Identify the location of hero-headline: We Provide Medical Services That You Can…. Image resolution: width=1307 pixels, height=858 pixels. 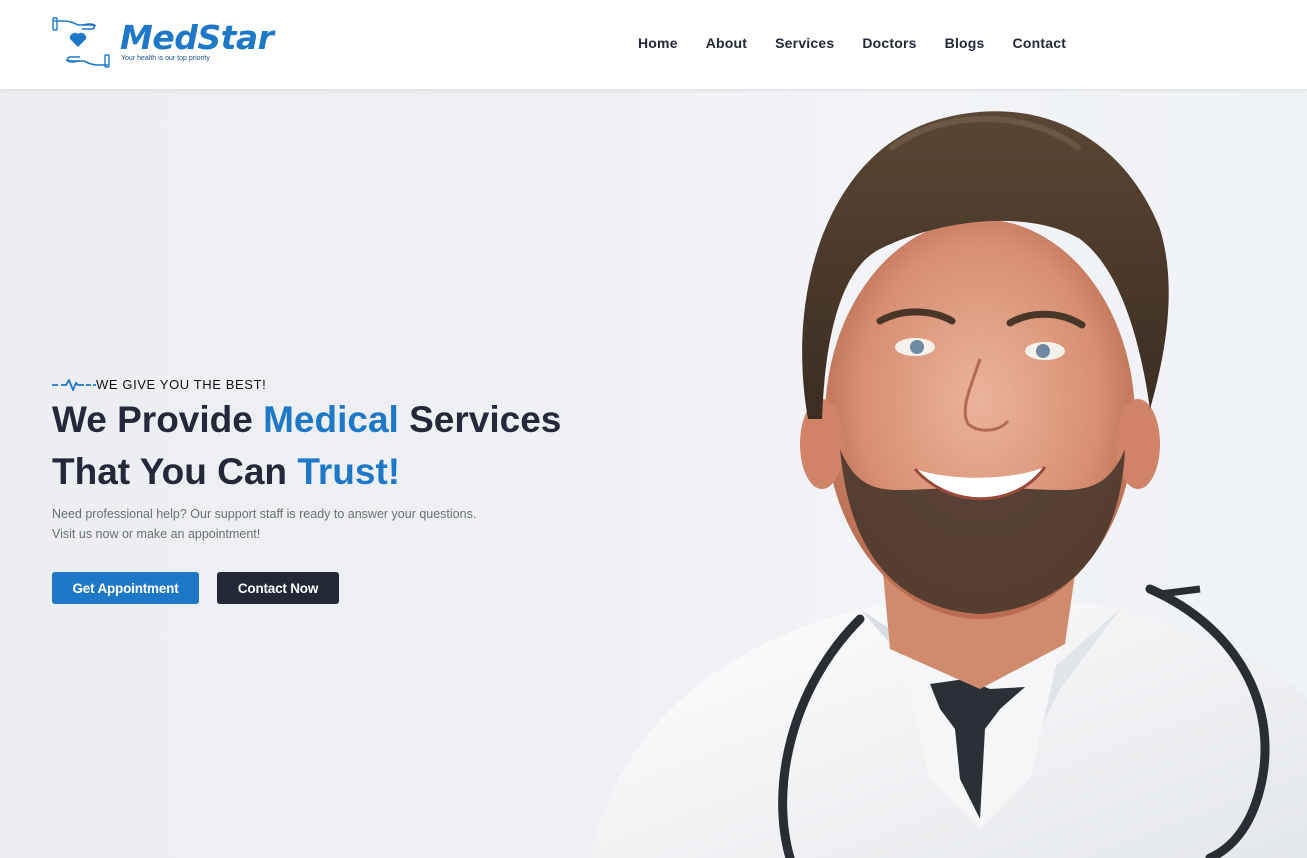
(306, 446).